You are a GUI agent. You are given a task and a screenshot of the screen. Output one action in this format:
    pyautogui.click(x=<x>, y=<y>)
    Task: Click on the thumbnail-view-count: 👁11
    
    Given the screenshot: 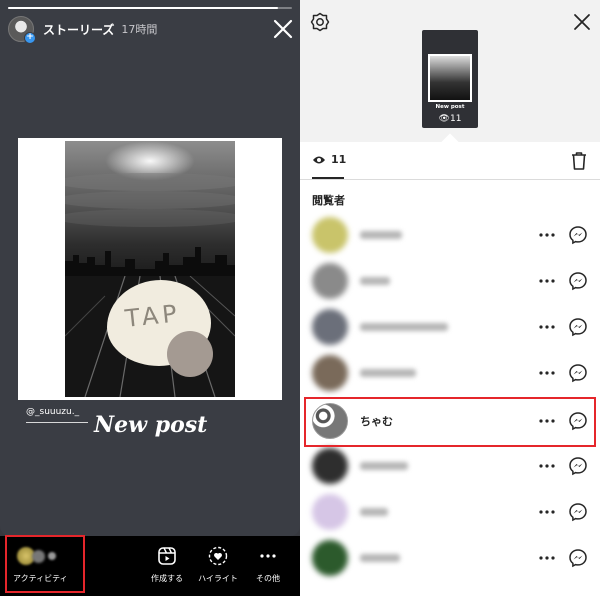 What is the action you would take?
    pyautogui.click(x=450, y=119)
    